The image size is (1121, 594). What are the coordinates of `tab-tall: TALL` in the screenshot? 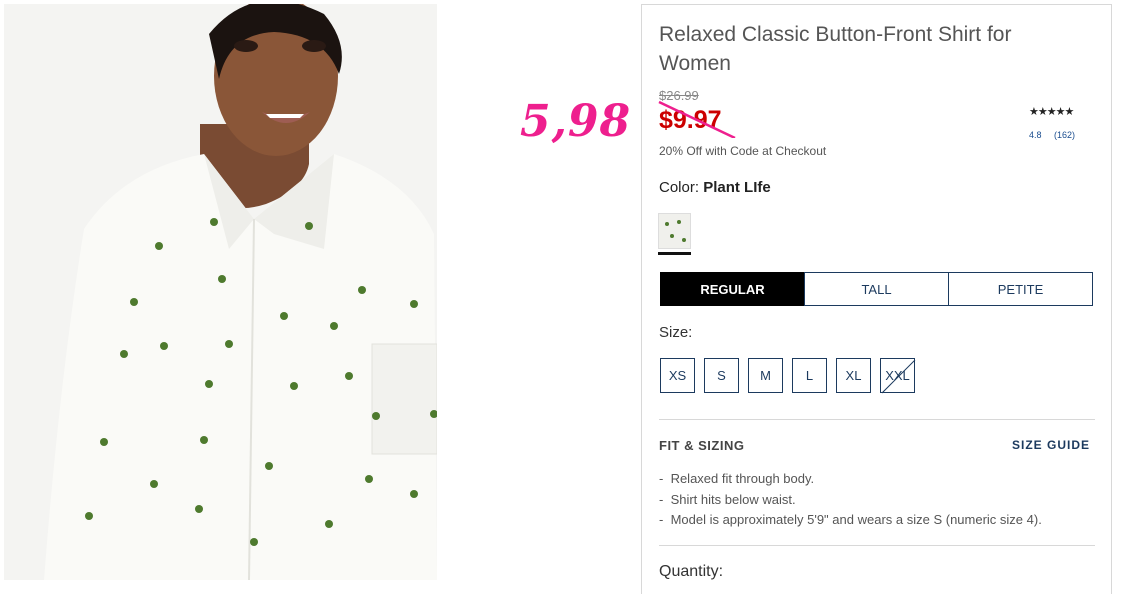 It's located at (876, 289).